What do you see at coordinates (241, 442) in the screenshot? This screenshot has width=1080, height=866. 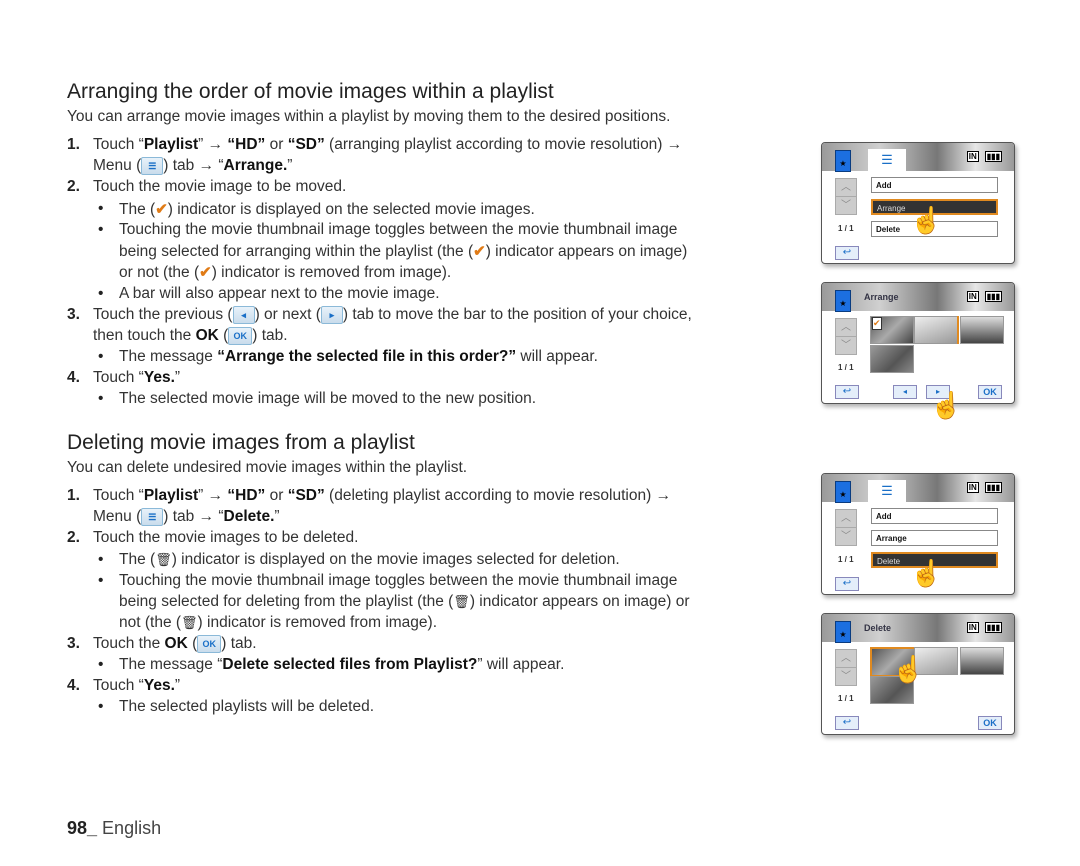 I see `section-heading-delete: Deleting movie images from a playlist` at bounding box center [241, 442].